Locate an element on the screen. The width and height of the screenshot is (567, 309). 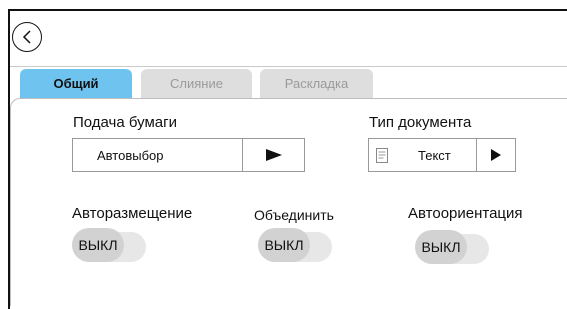
document-icon is located at coordinates (382, 155).